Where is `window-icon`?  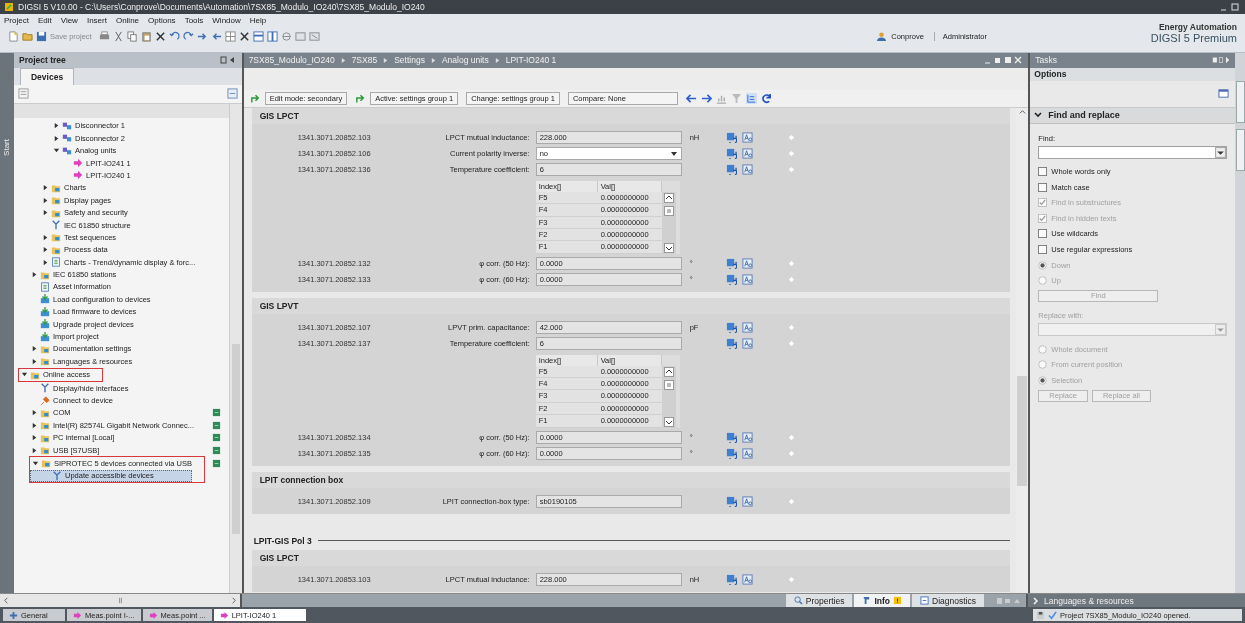
window-icon is located at coordinates (1224, 94).